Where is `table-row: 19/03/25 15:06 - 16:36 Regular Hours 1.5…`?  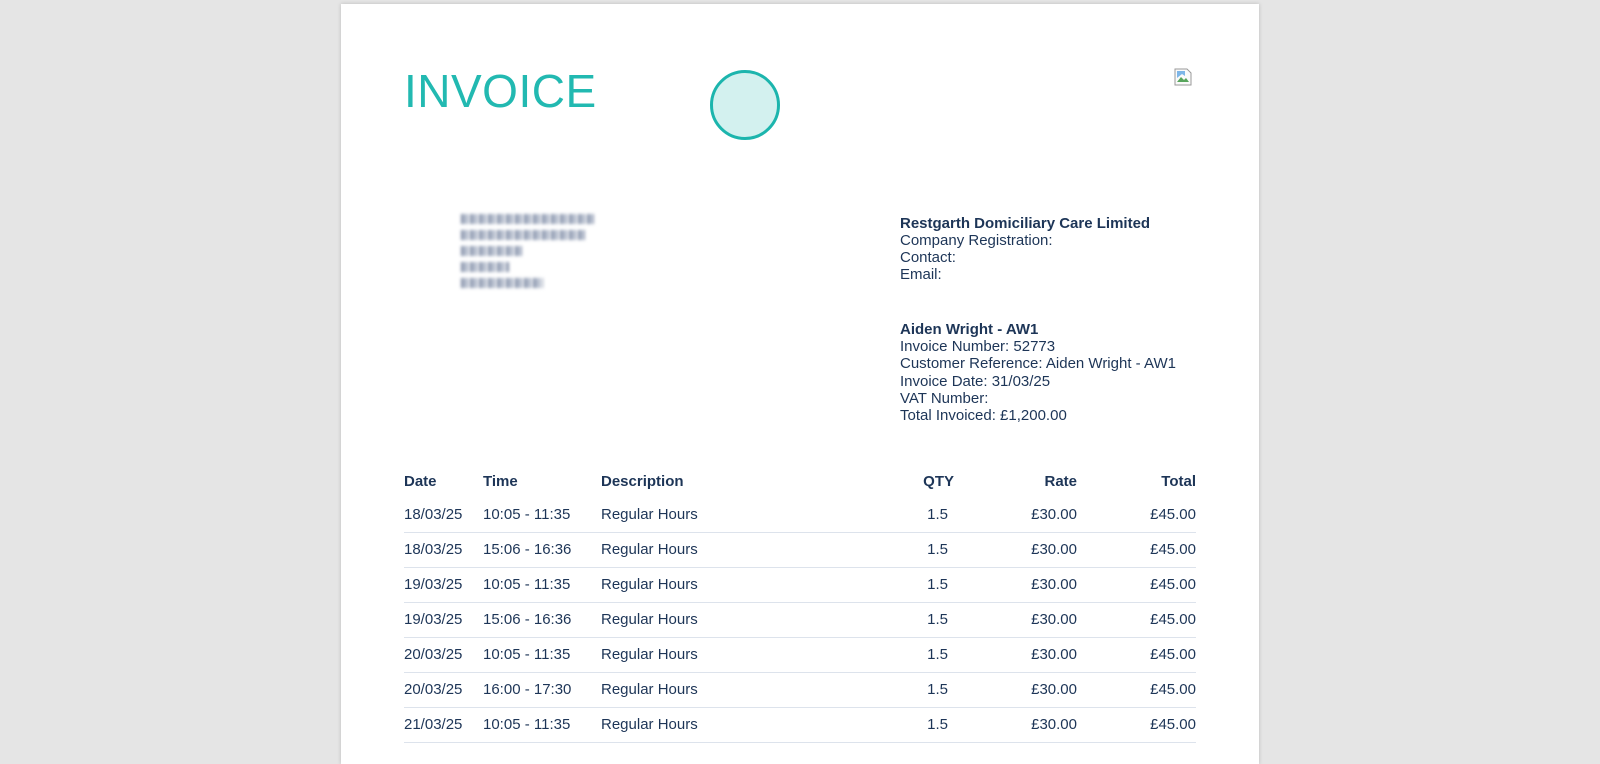 table-row: 19/03/25 15:06 - 16:36 Regular Hours 1.5… is located at coordinates (800, 620).